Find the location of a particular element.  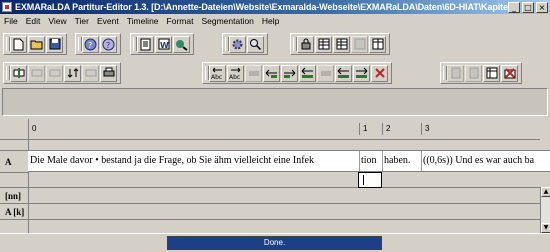

menu-file: File is located at coordinates (11, 21).